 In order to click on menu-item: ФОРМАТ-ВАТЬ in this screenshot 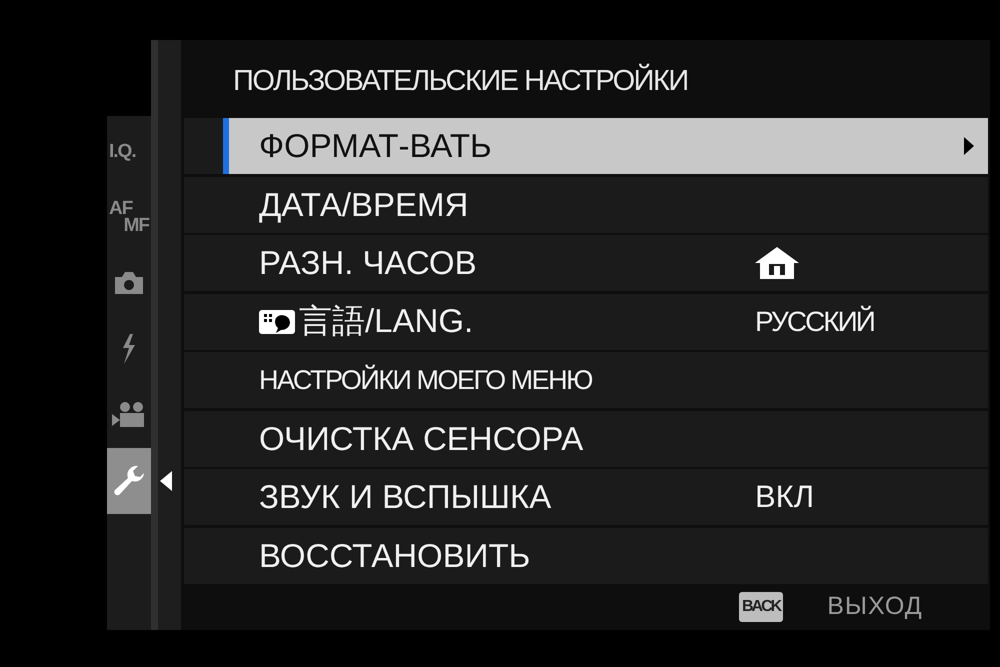, I will do `click(586, 146)`.